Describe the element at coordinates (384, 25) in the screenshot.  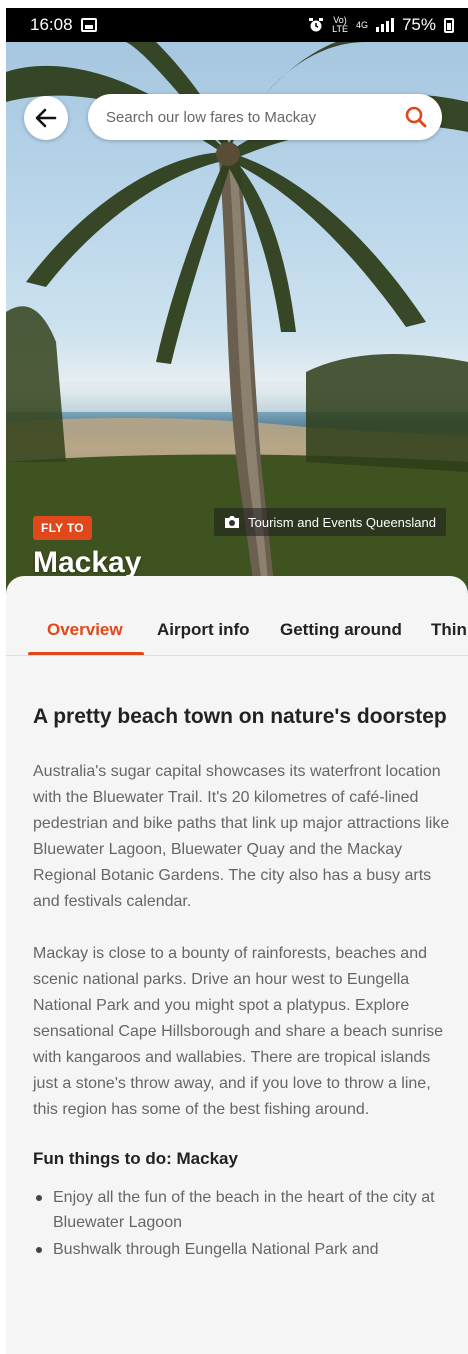
I see `signal-icon` at that location.